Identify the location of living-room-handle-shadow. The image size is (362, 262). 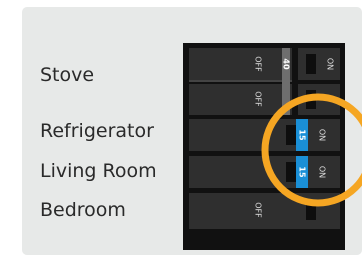
(291, 172).